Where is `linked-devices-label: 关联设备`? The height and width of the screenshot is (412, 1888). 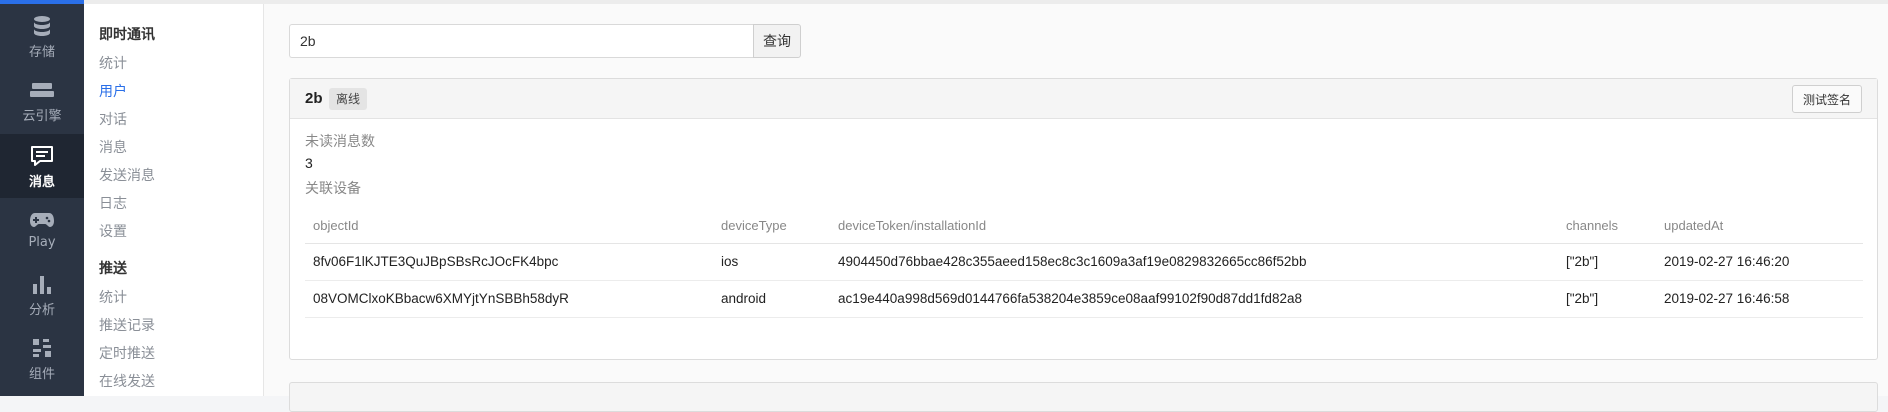
linked-devices-label: 关联设备 is located at coordinates (333, 189).